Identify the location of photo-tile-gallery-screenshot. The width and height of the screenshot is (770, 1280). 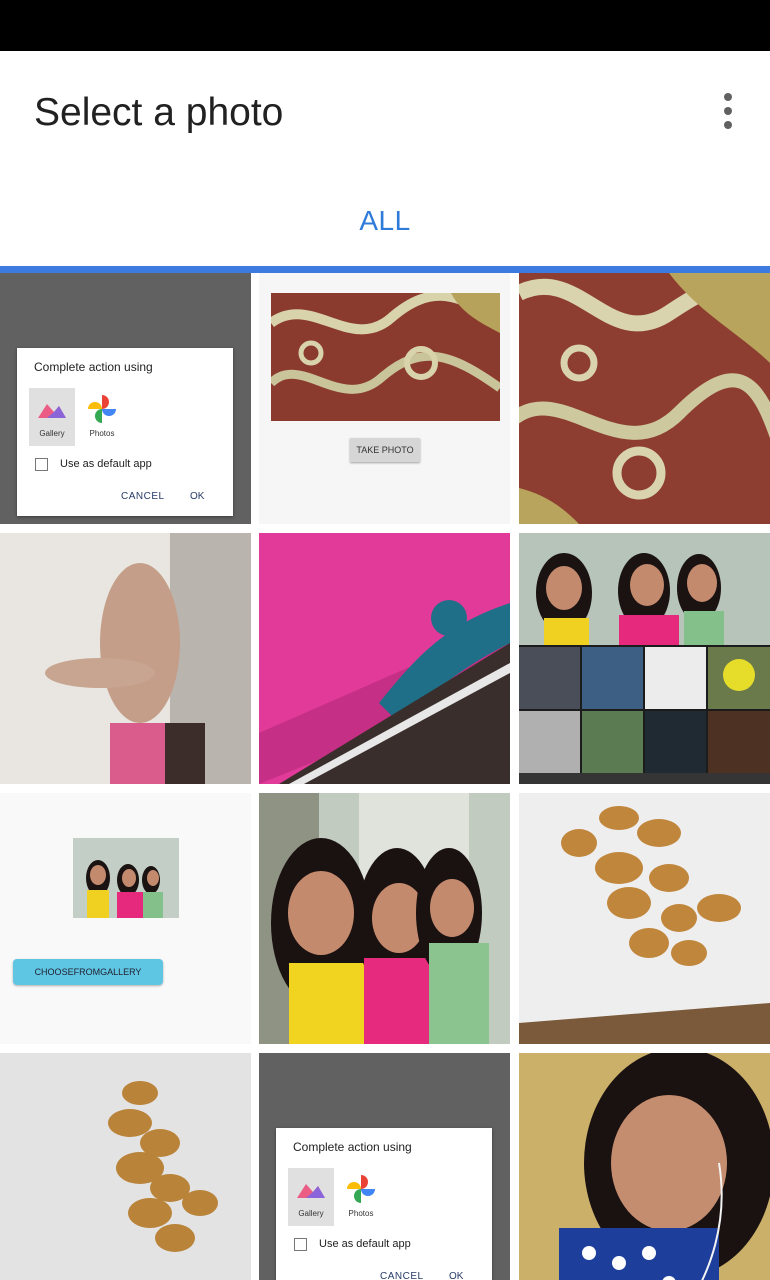
(644, 658).